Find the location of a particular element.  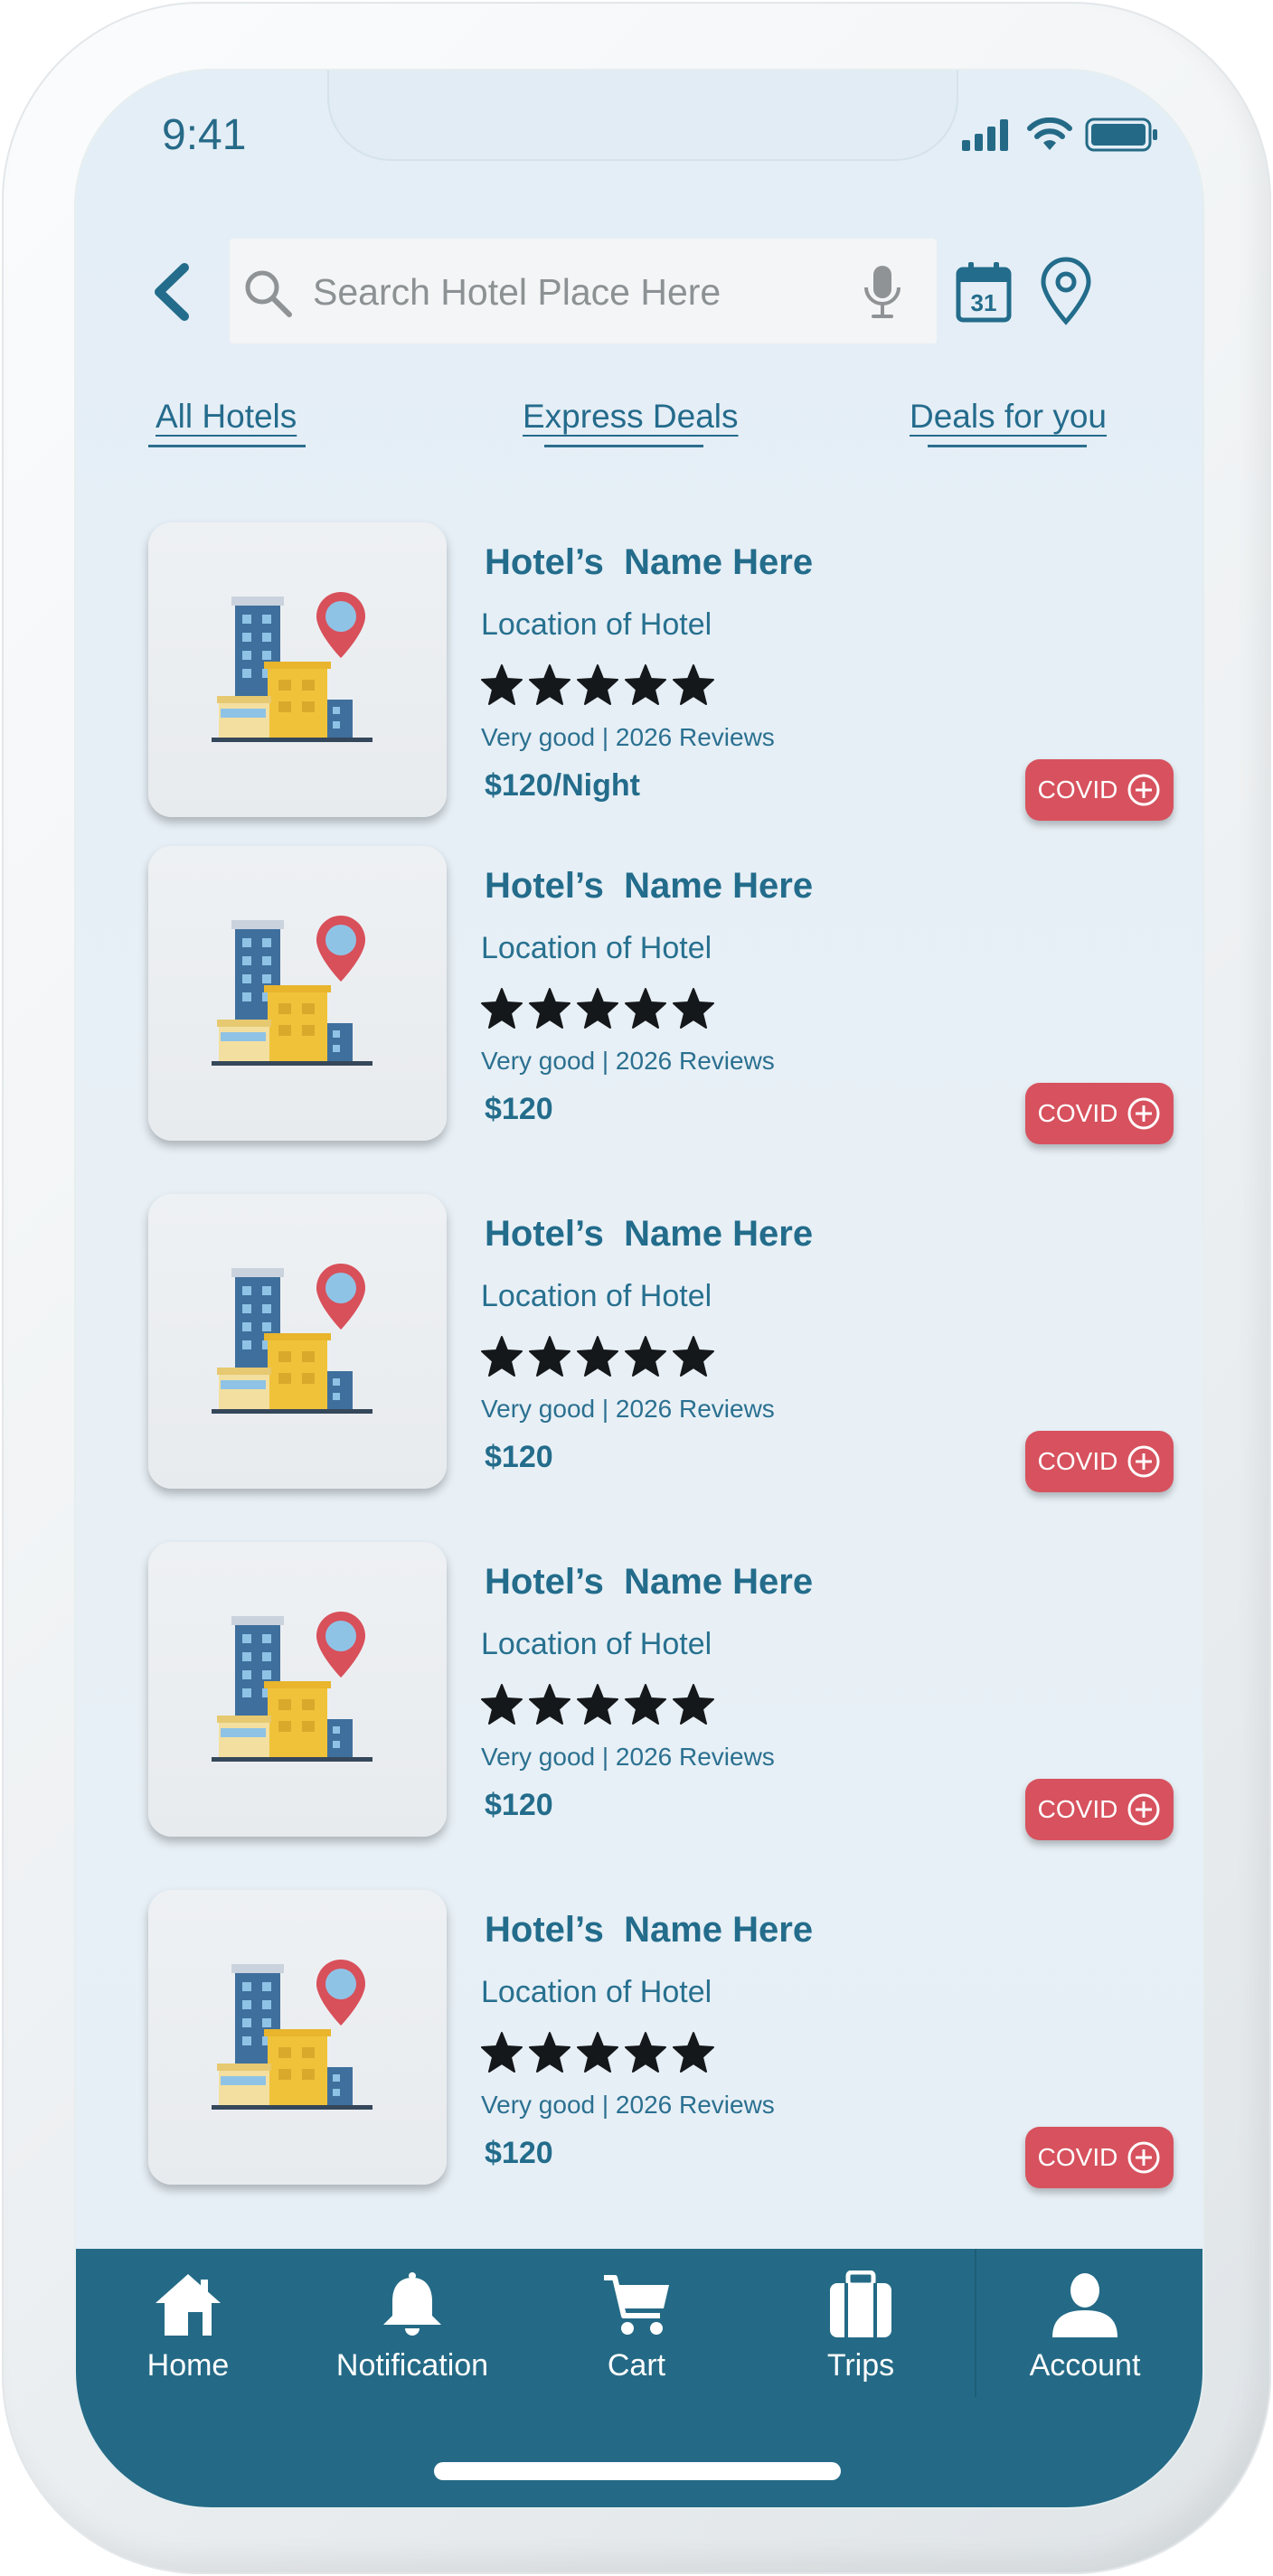

status-icons is located at coordinates (1059, 135).